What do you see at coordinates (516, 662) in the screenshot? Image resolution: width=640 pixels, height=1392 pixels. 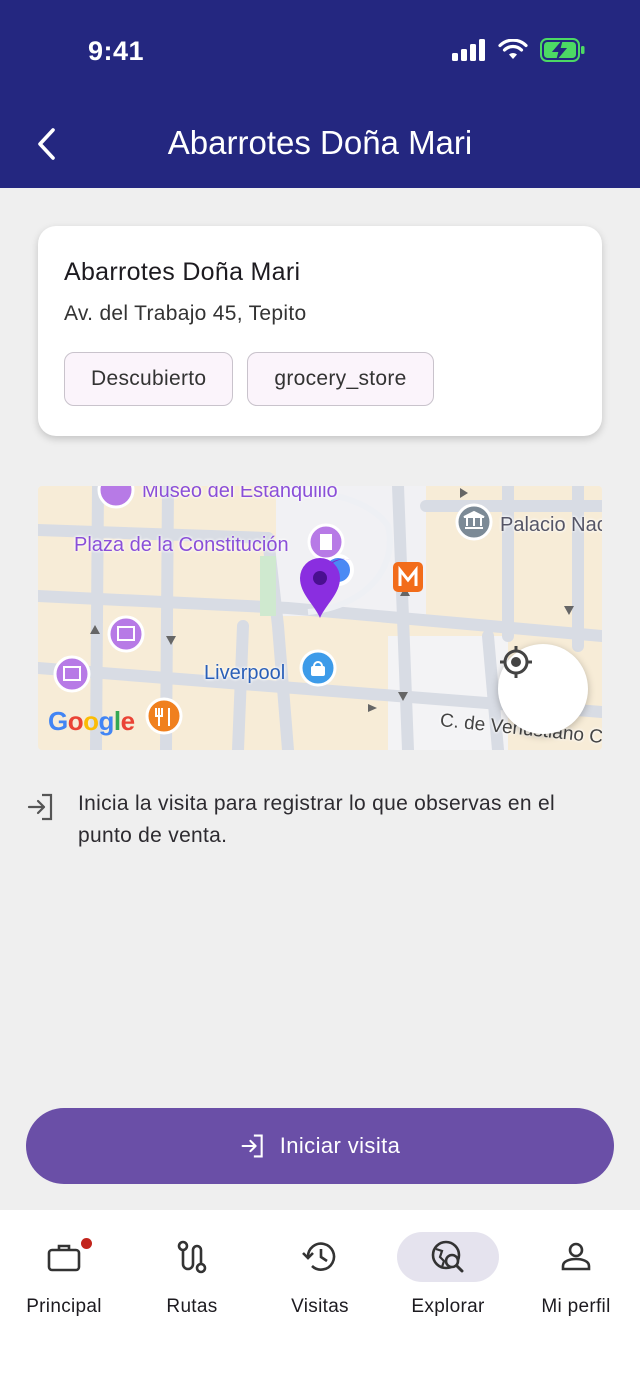 I see `crosshair-icon` at bounding box center [516, 662].